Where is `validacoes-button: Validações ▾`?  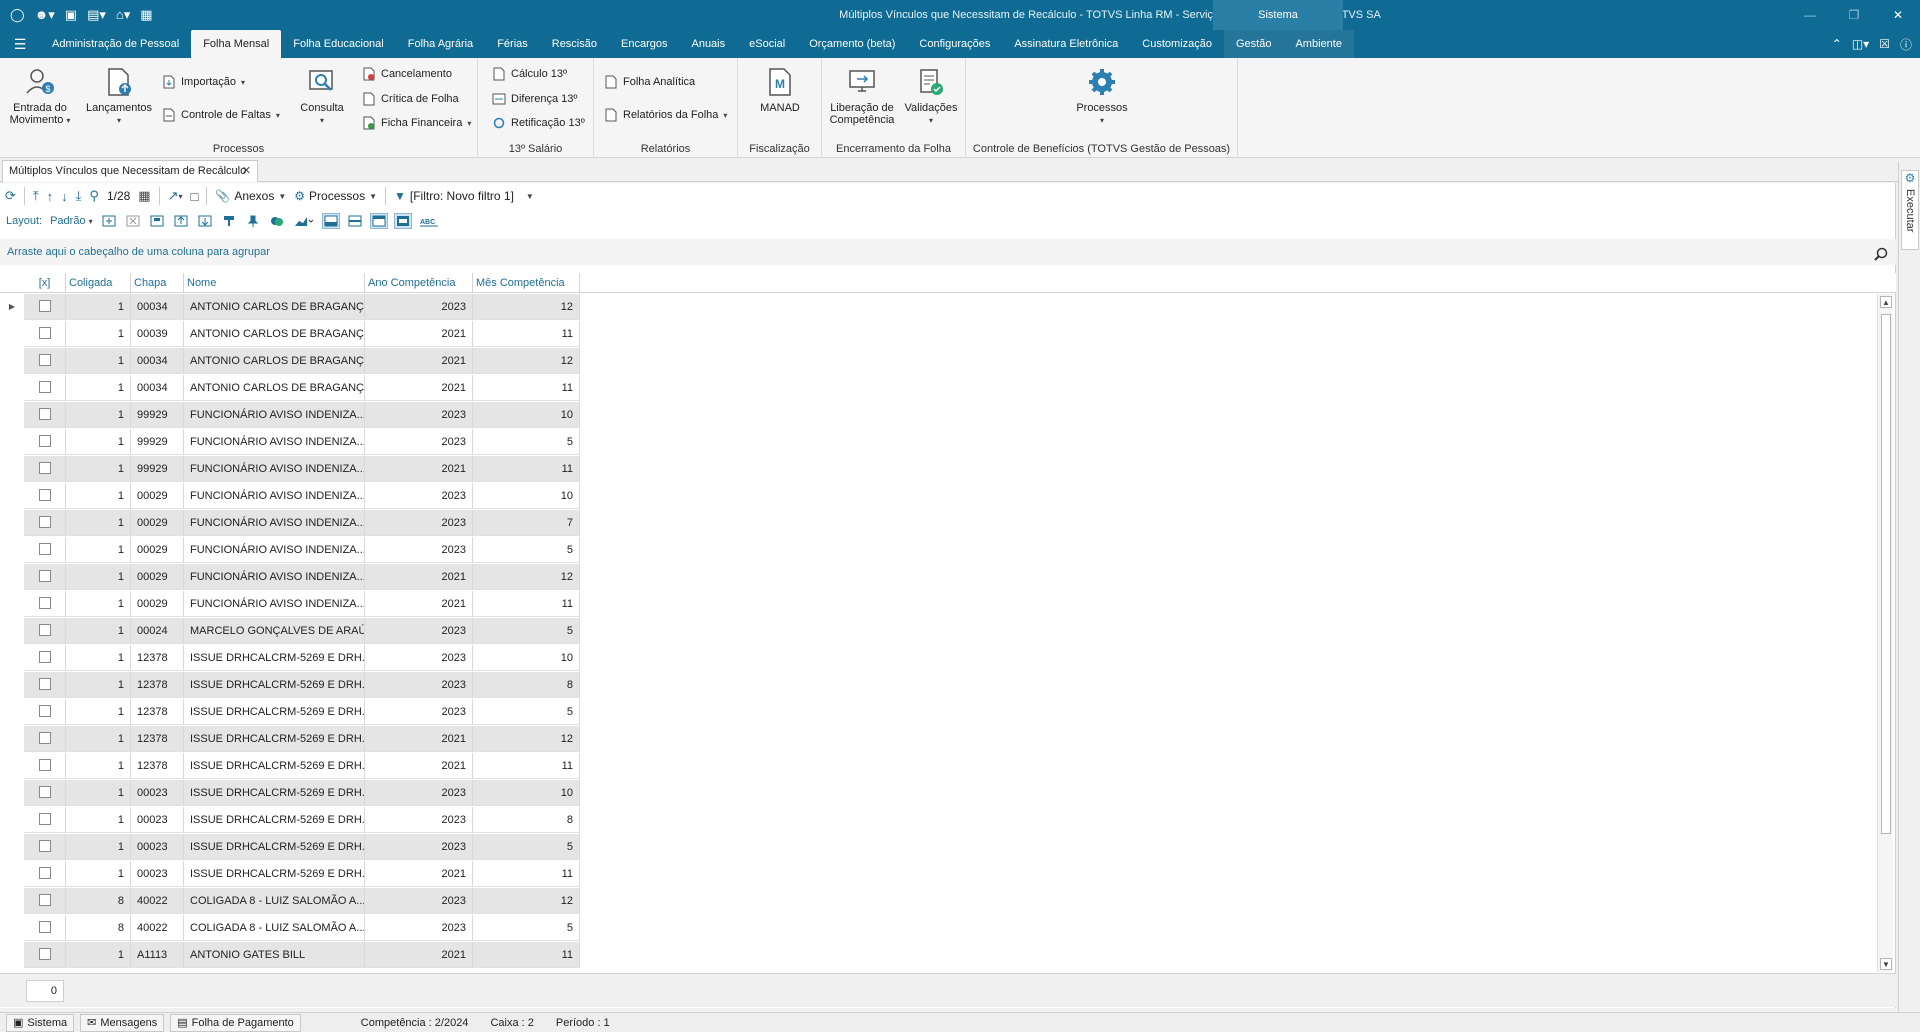
validacoes-button: Validações ▾ is located at coordinates (931, 96).